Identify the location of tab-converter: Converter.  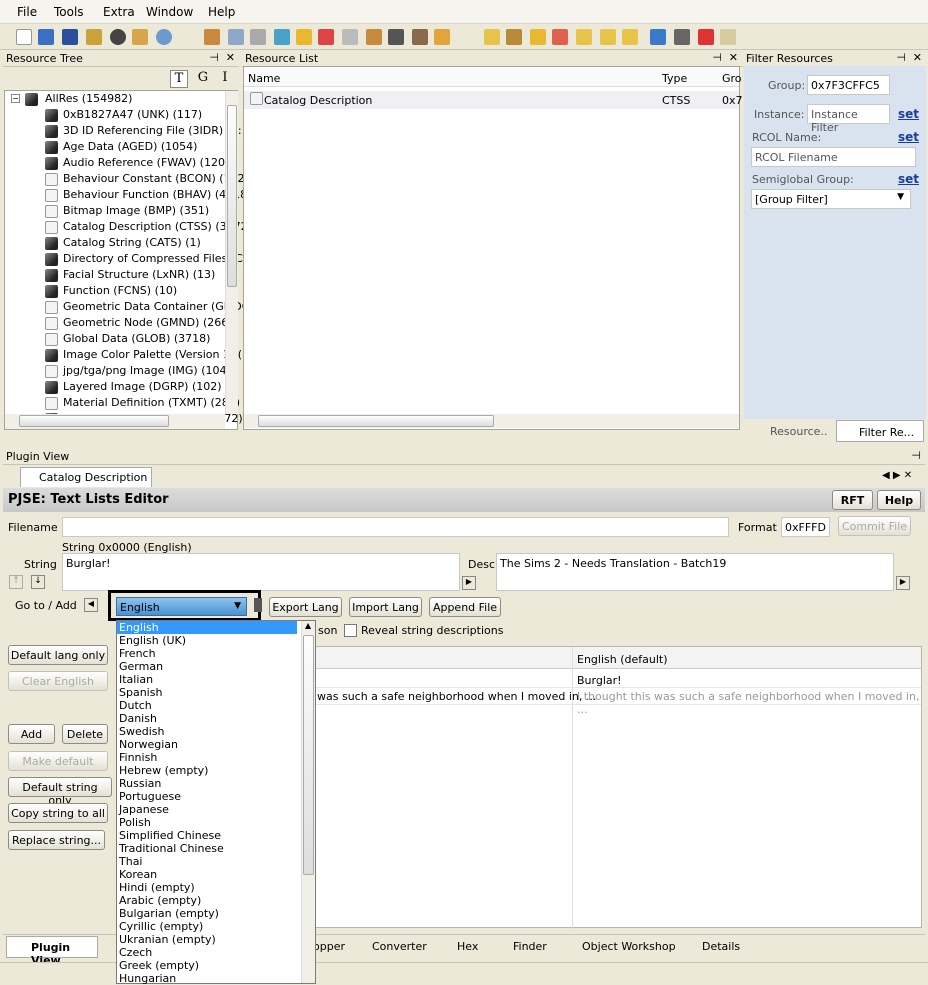
(399, 947).